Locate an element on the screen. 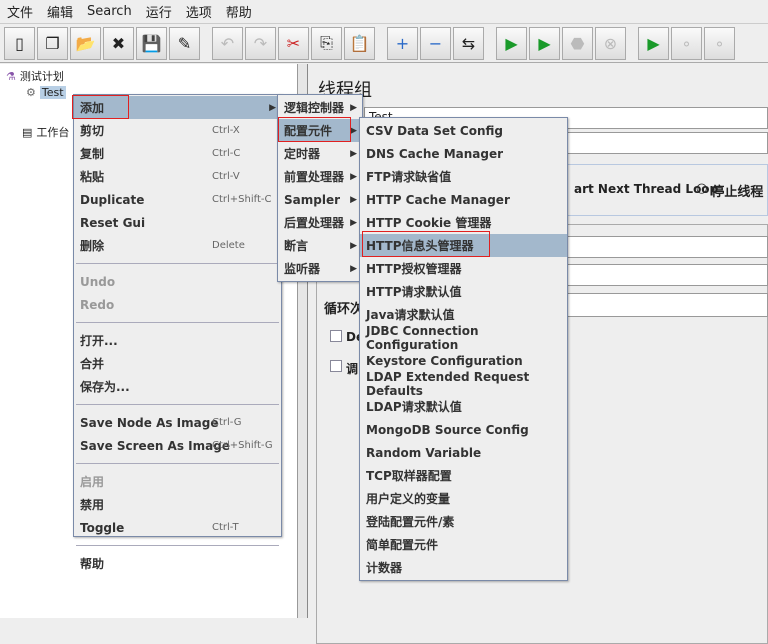  remote-shutdown-button: ∘ is located at coordinates (719, 43).